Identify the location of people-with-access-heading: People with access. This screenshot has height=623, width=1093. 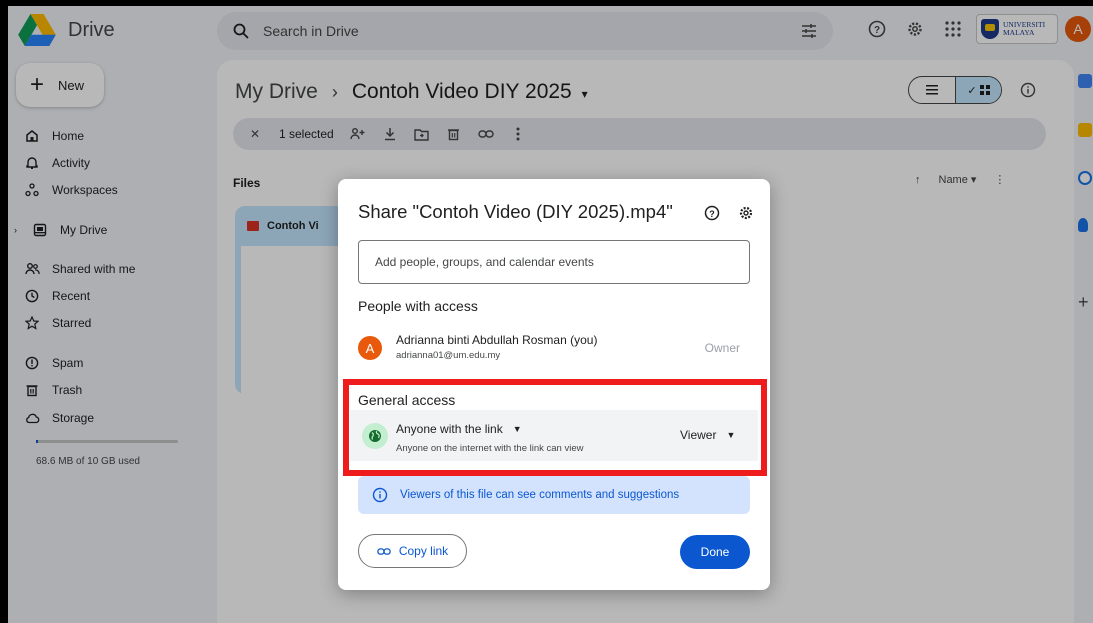
(418, 306).